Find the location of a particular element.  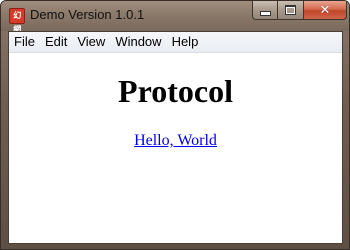

close-icon: ✕ is located at coordinates (325, 10).